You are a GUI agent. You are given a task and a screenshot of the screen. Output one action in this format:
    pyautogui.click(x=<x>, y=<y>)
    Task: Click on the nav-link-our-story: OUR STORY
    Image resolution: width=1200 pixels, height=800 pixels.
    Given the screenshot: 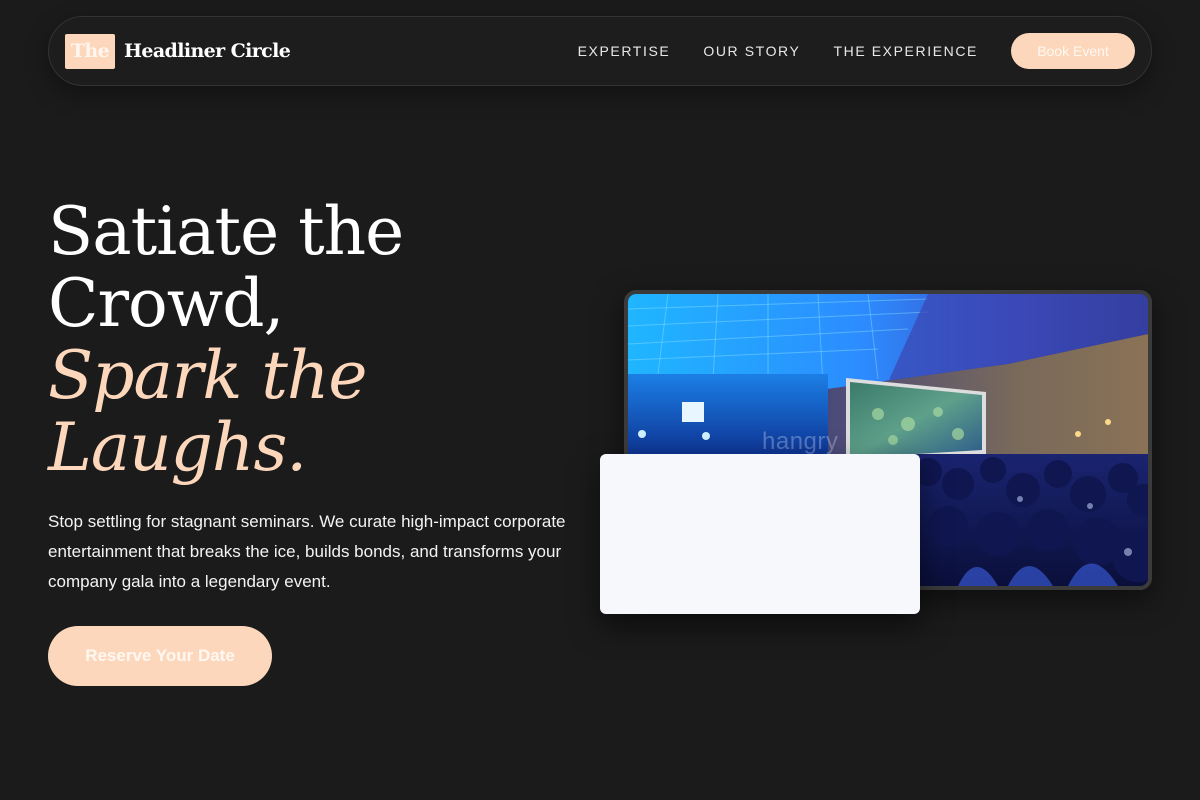 What is the action you would take?
    pyautogui.click(x=751, y=51)
    